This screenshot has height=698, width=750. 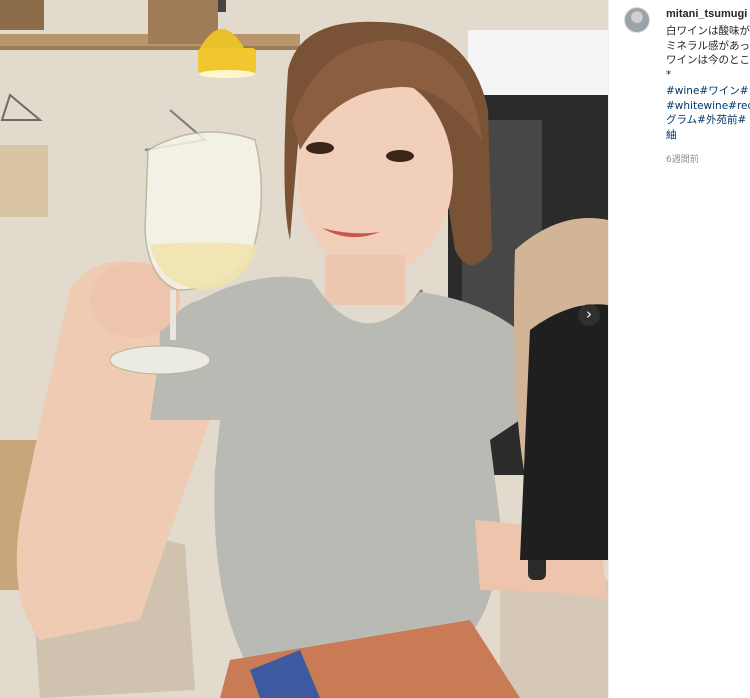 I want to click on avatar, so click(x=637, y=20).